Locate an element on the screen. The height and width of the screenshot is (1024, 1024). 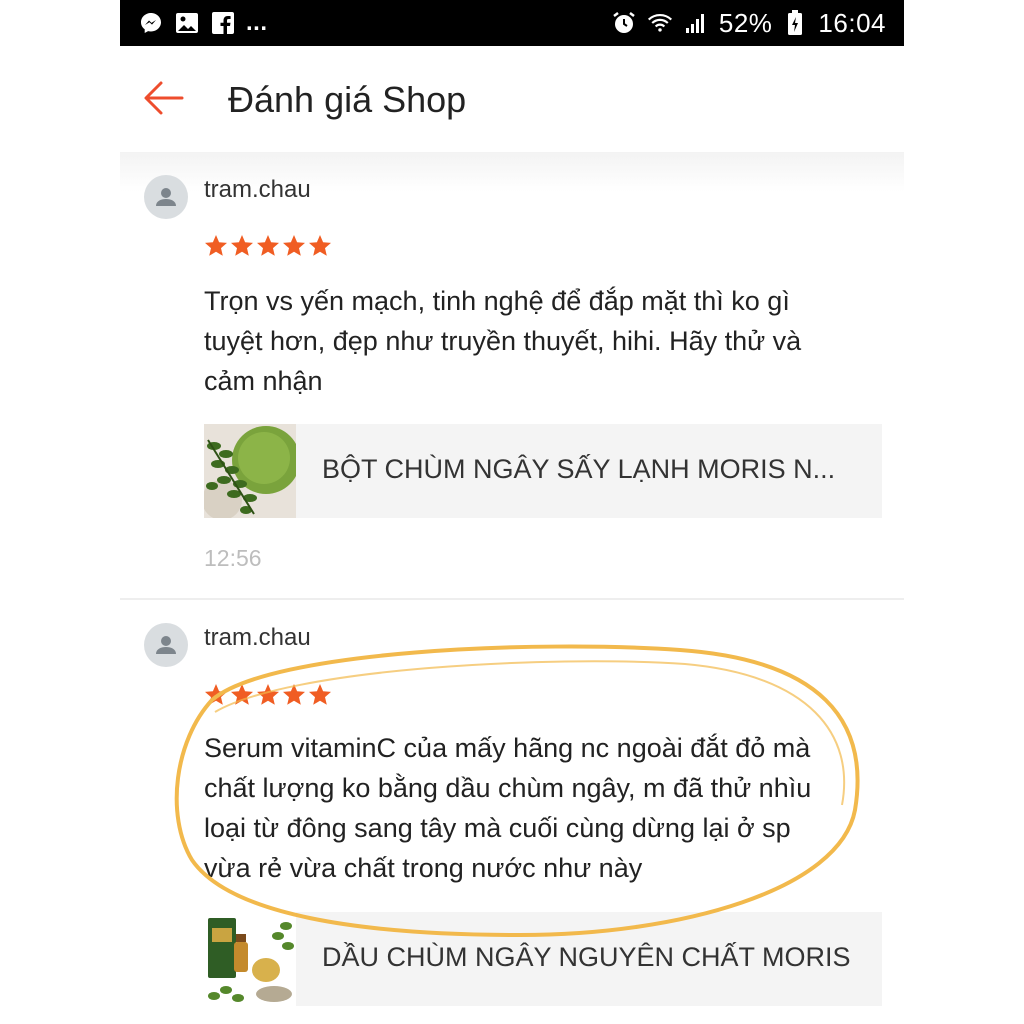
messenger-icon is located at coordinates (151, 23).